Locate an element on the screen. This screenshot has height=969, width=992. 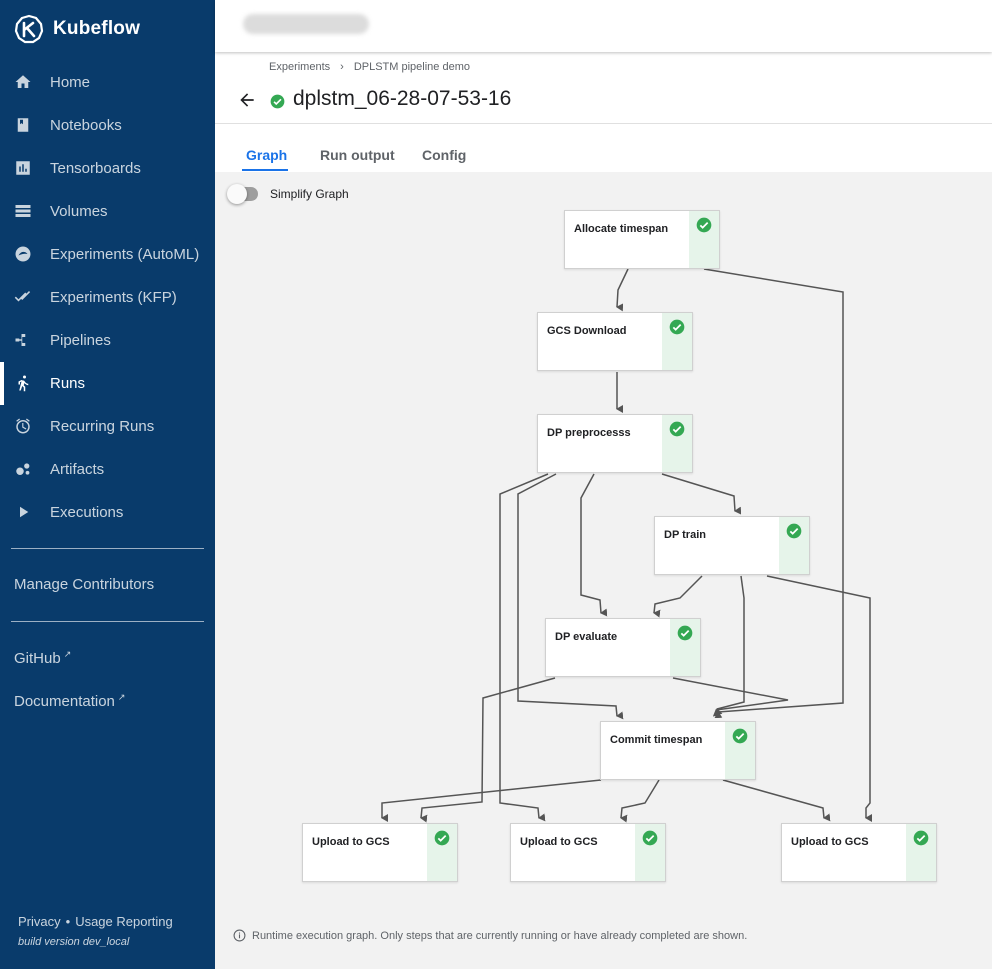
header-divider is located at coordinates (603, 123).